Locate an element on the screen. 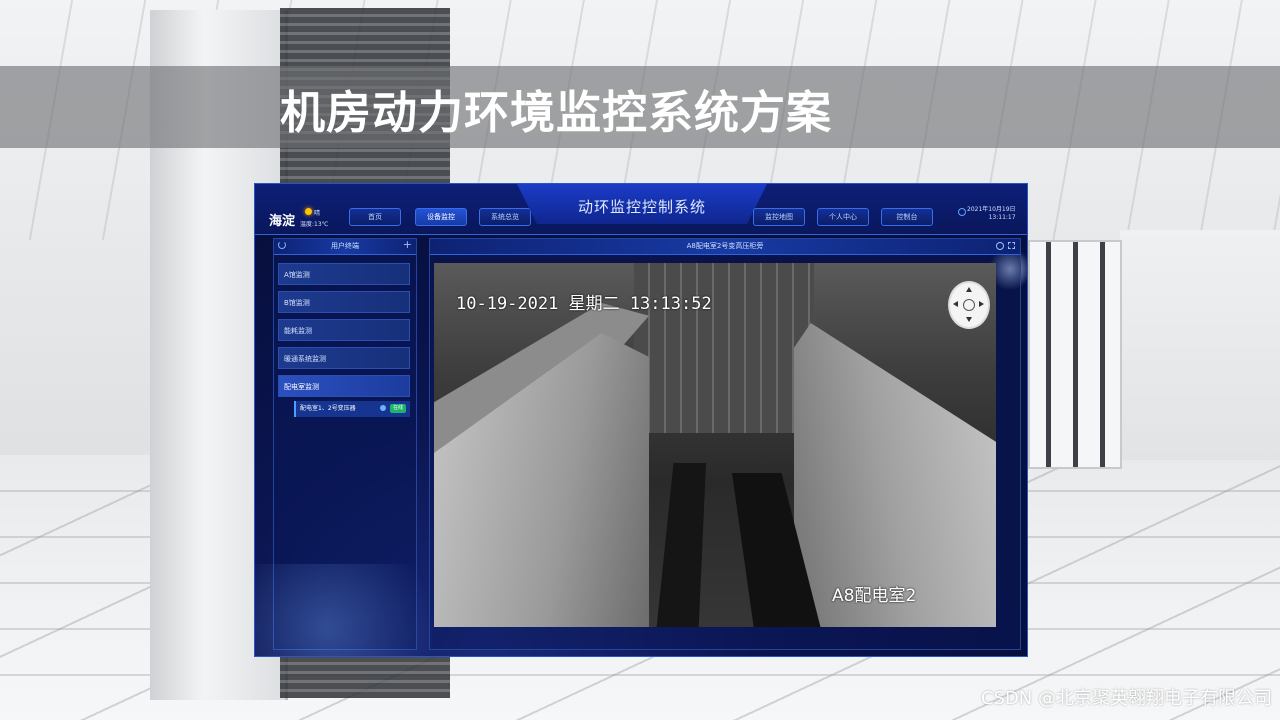 This screenshot has height=720, width=1280. nav-personal-center-button: 个人中心 is located at coordinates (843, 217).